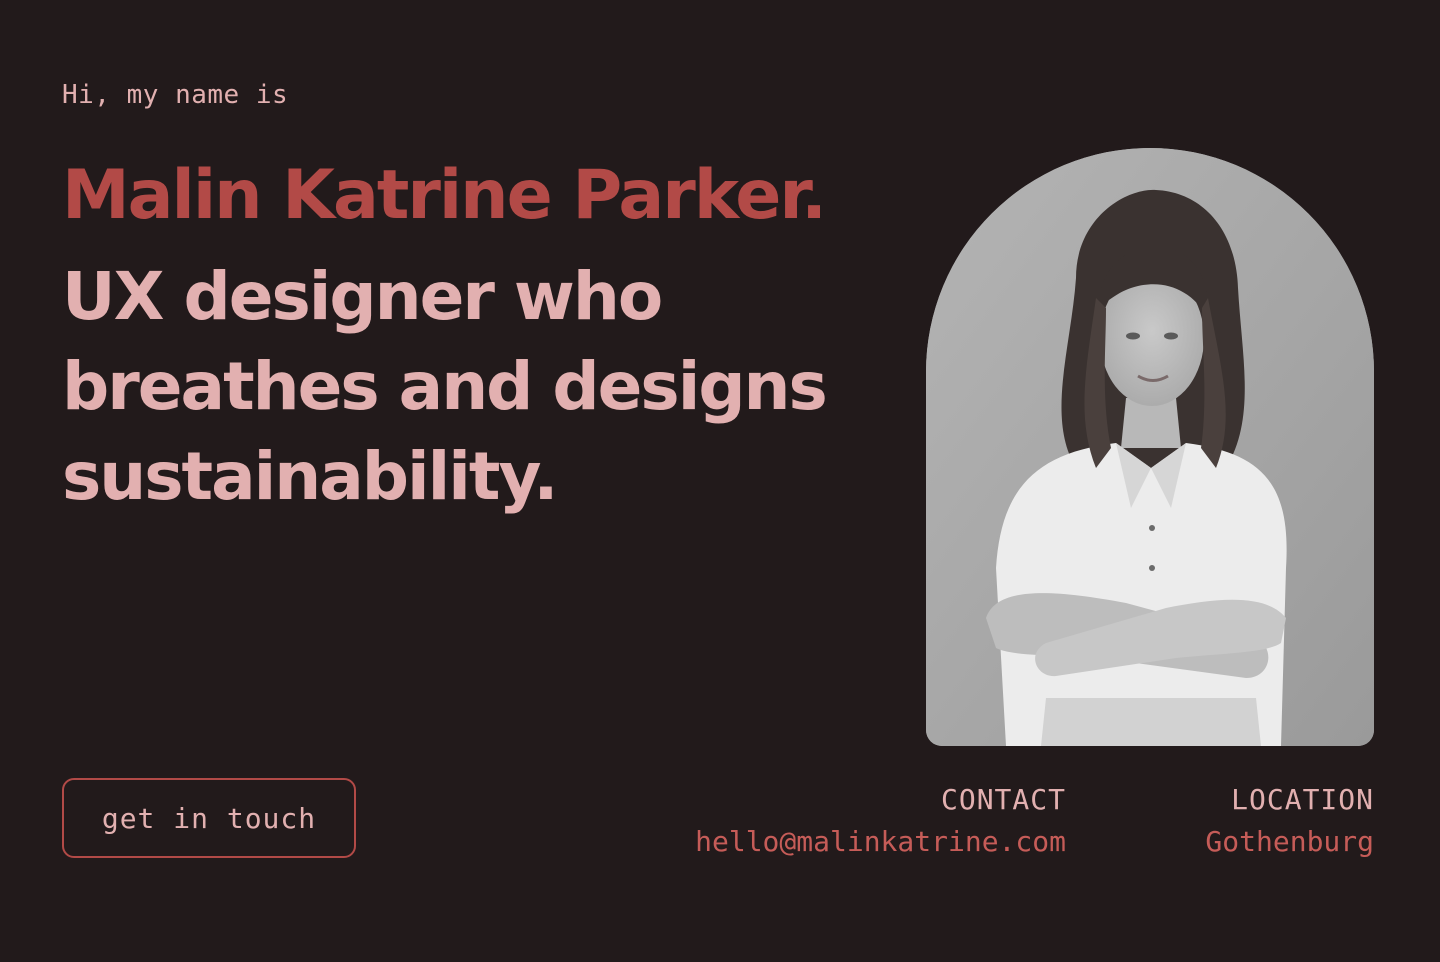 Image resolution: width=1440 pixels, height=962 pixels. What do you see at coordinates (444, 195) in the screenshot?
I see `person-name: Malin Katrine Parker.` at bounding box center [444, 195].